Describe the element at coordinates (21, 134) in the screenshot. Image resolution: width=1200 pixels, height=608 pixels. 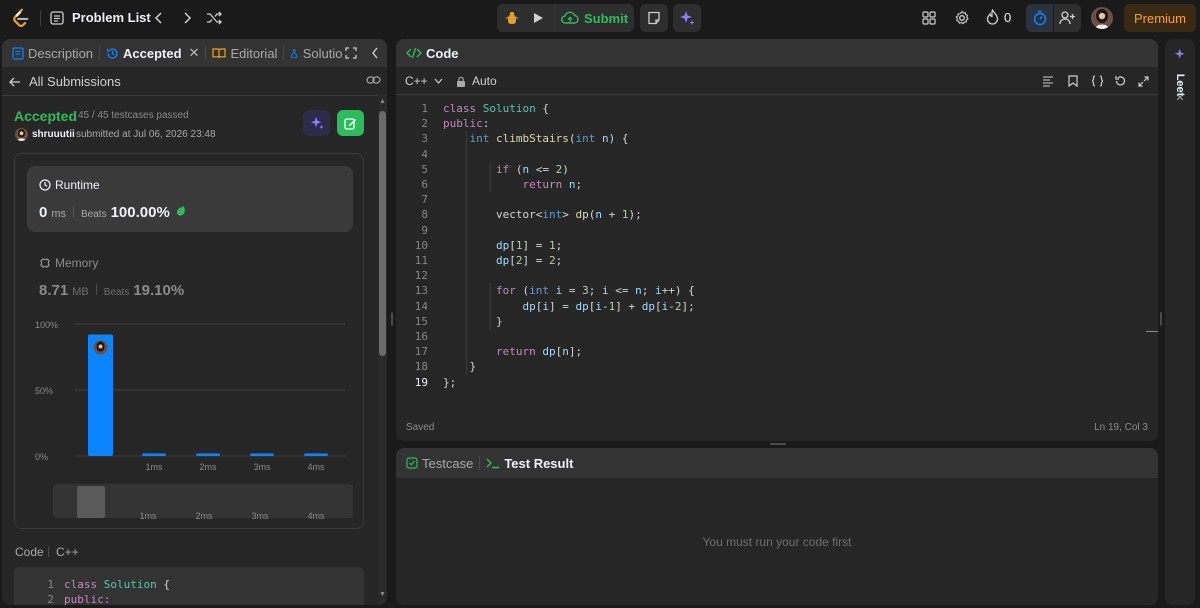
I see `author-avatar` at that location.